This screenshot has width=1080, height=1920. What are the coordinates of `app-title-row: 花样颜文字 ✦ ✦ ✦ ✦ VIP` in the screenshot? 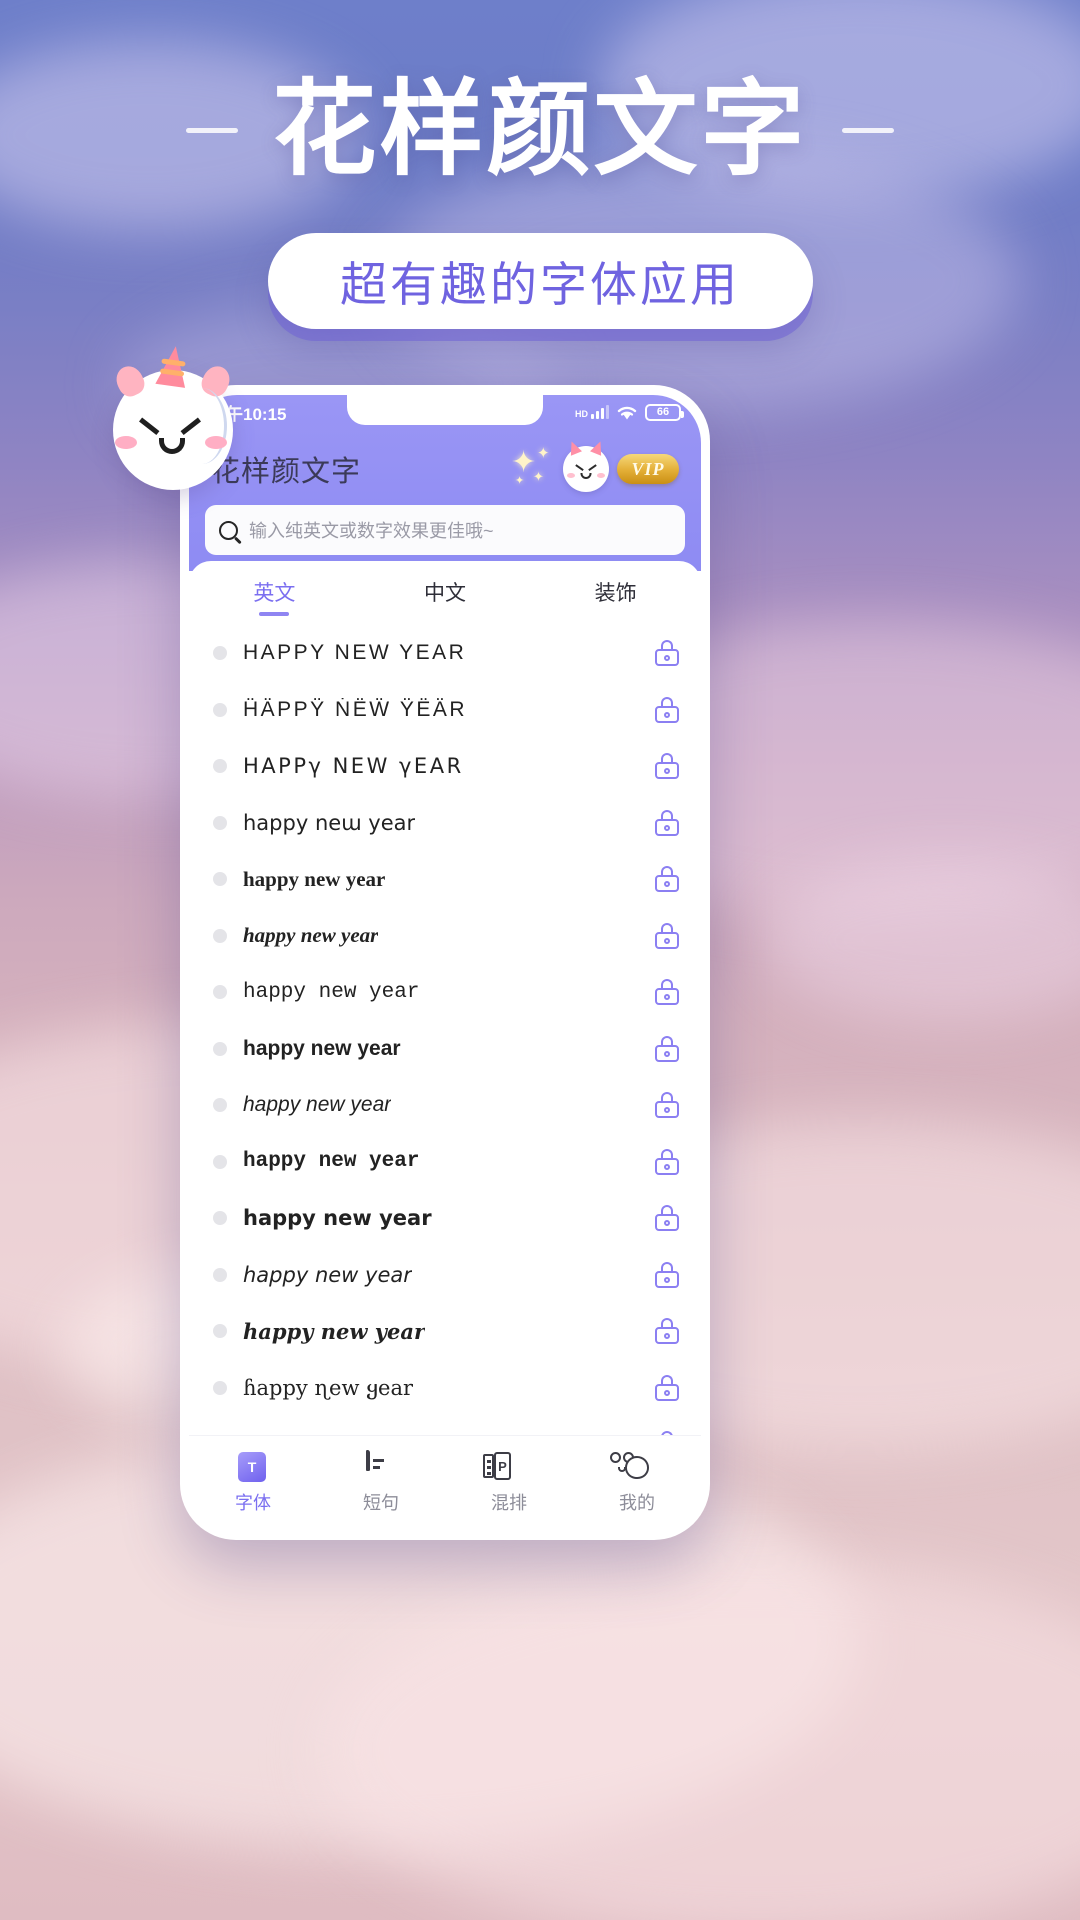 It's located at (445, 462).